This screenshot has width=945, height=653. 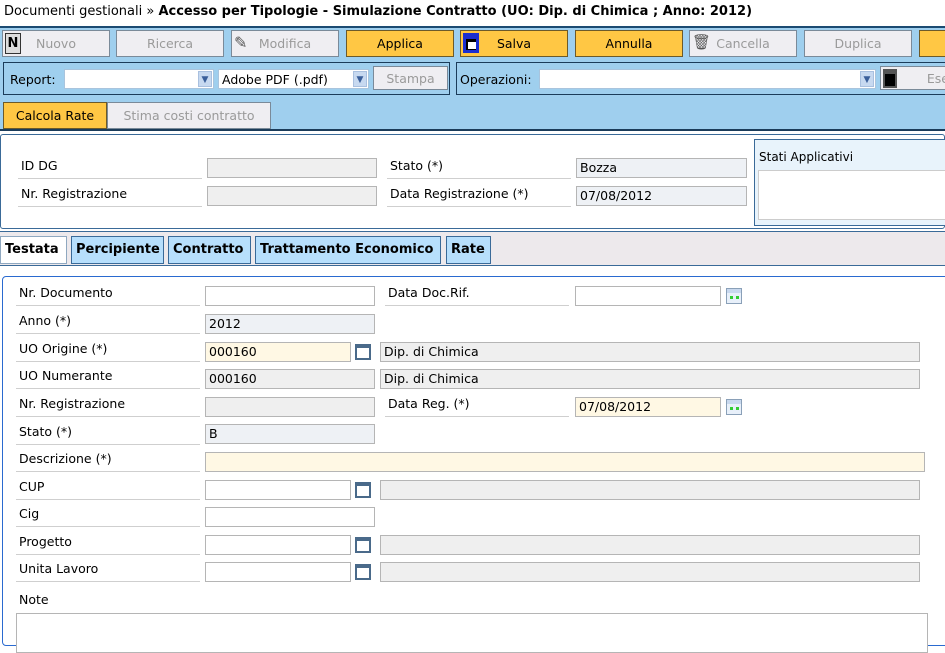 I want to click on nr-documento-input, so click(x=290, y=296).